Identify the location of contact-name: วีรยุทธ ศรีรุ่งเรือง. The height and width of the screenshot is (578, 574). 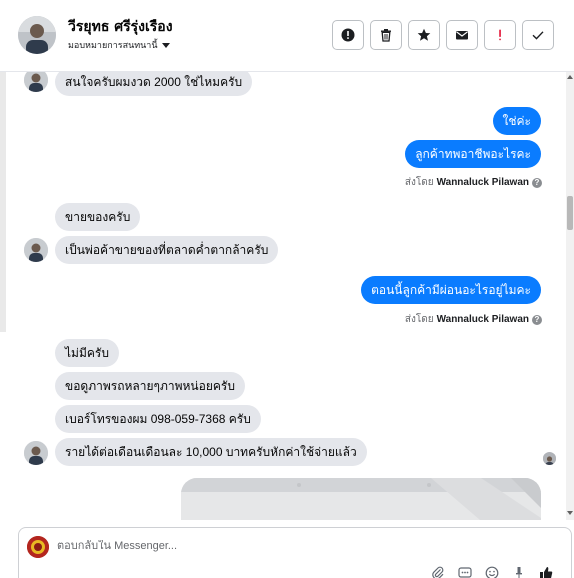
(120, 27).